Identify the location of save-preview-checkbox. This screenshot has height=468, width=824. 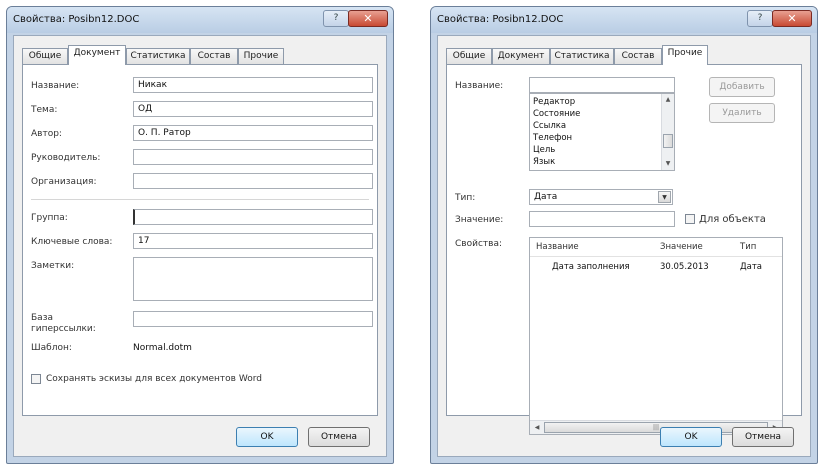
(36, 379).